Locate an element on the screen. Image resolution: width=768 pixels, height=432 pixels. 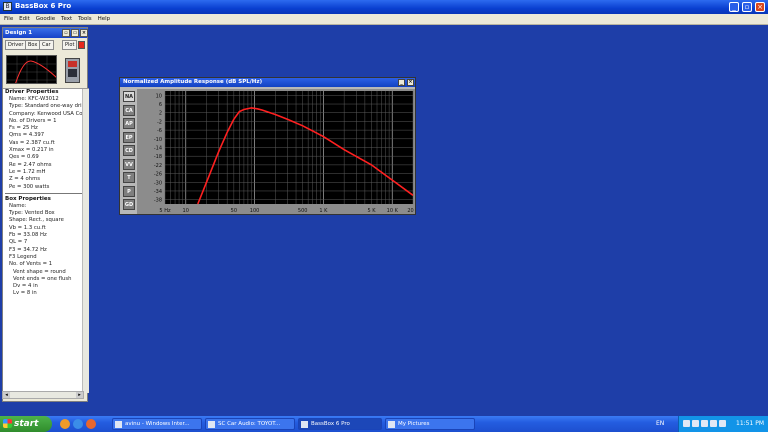
x-tick-label: 10 K is located at coordinates (393, 211).